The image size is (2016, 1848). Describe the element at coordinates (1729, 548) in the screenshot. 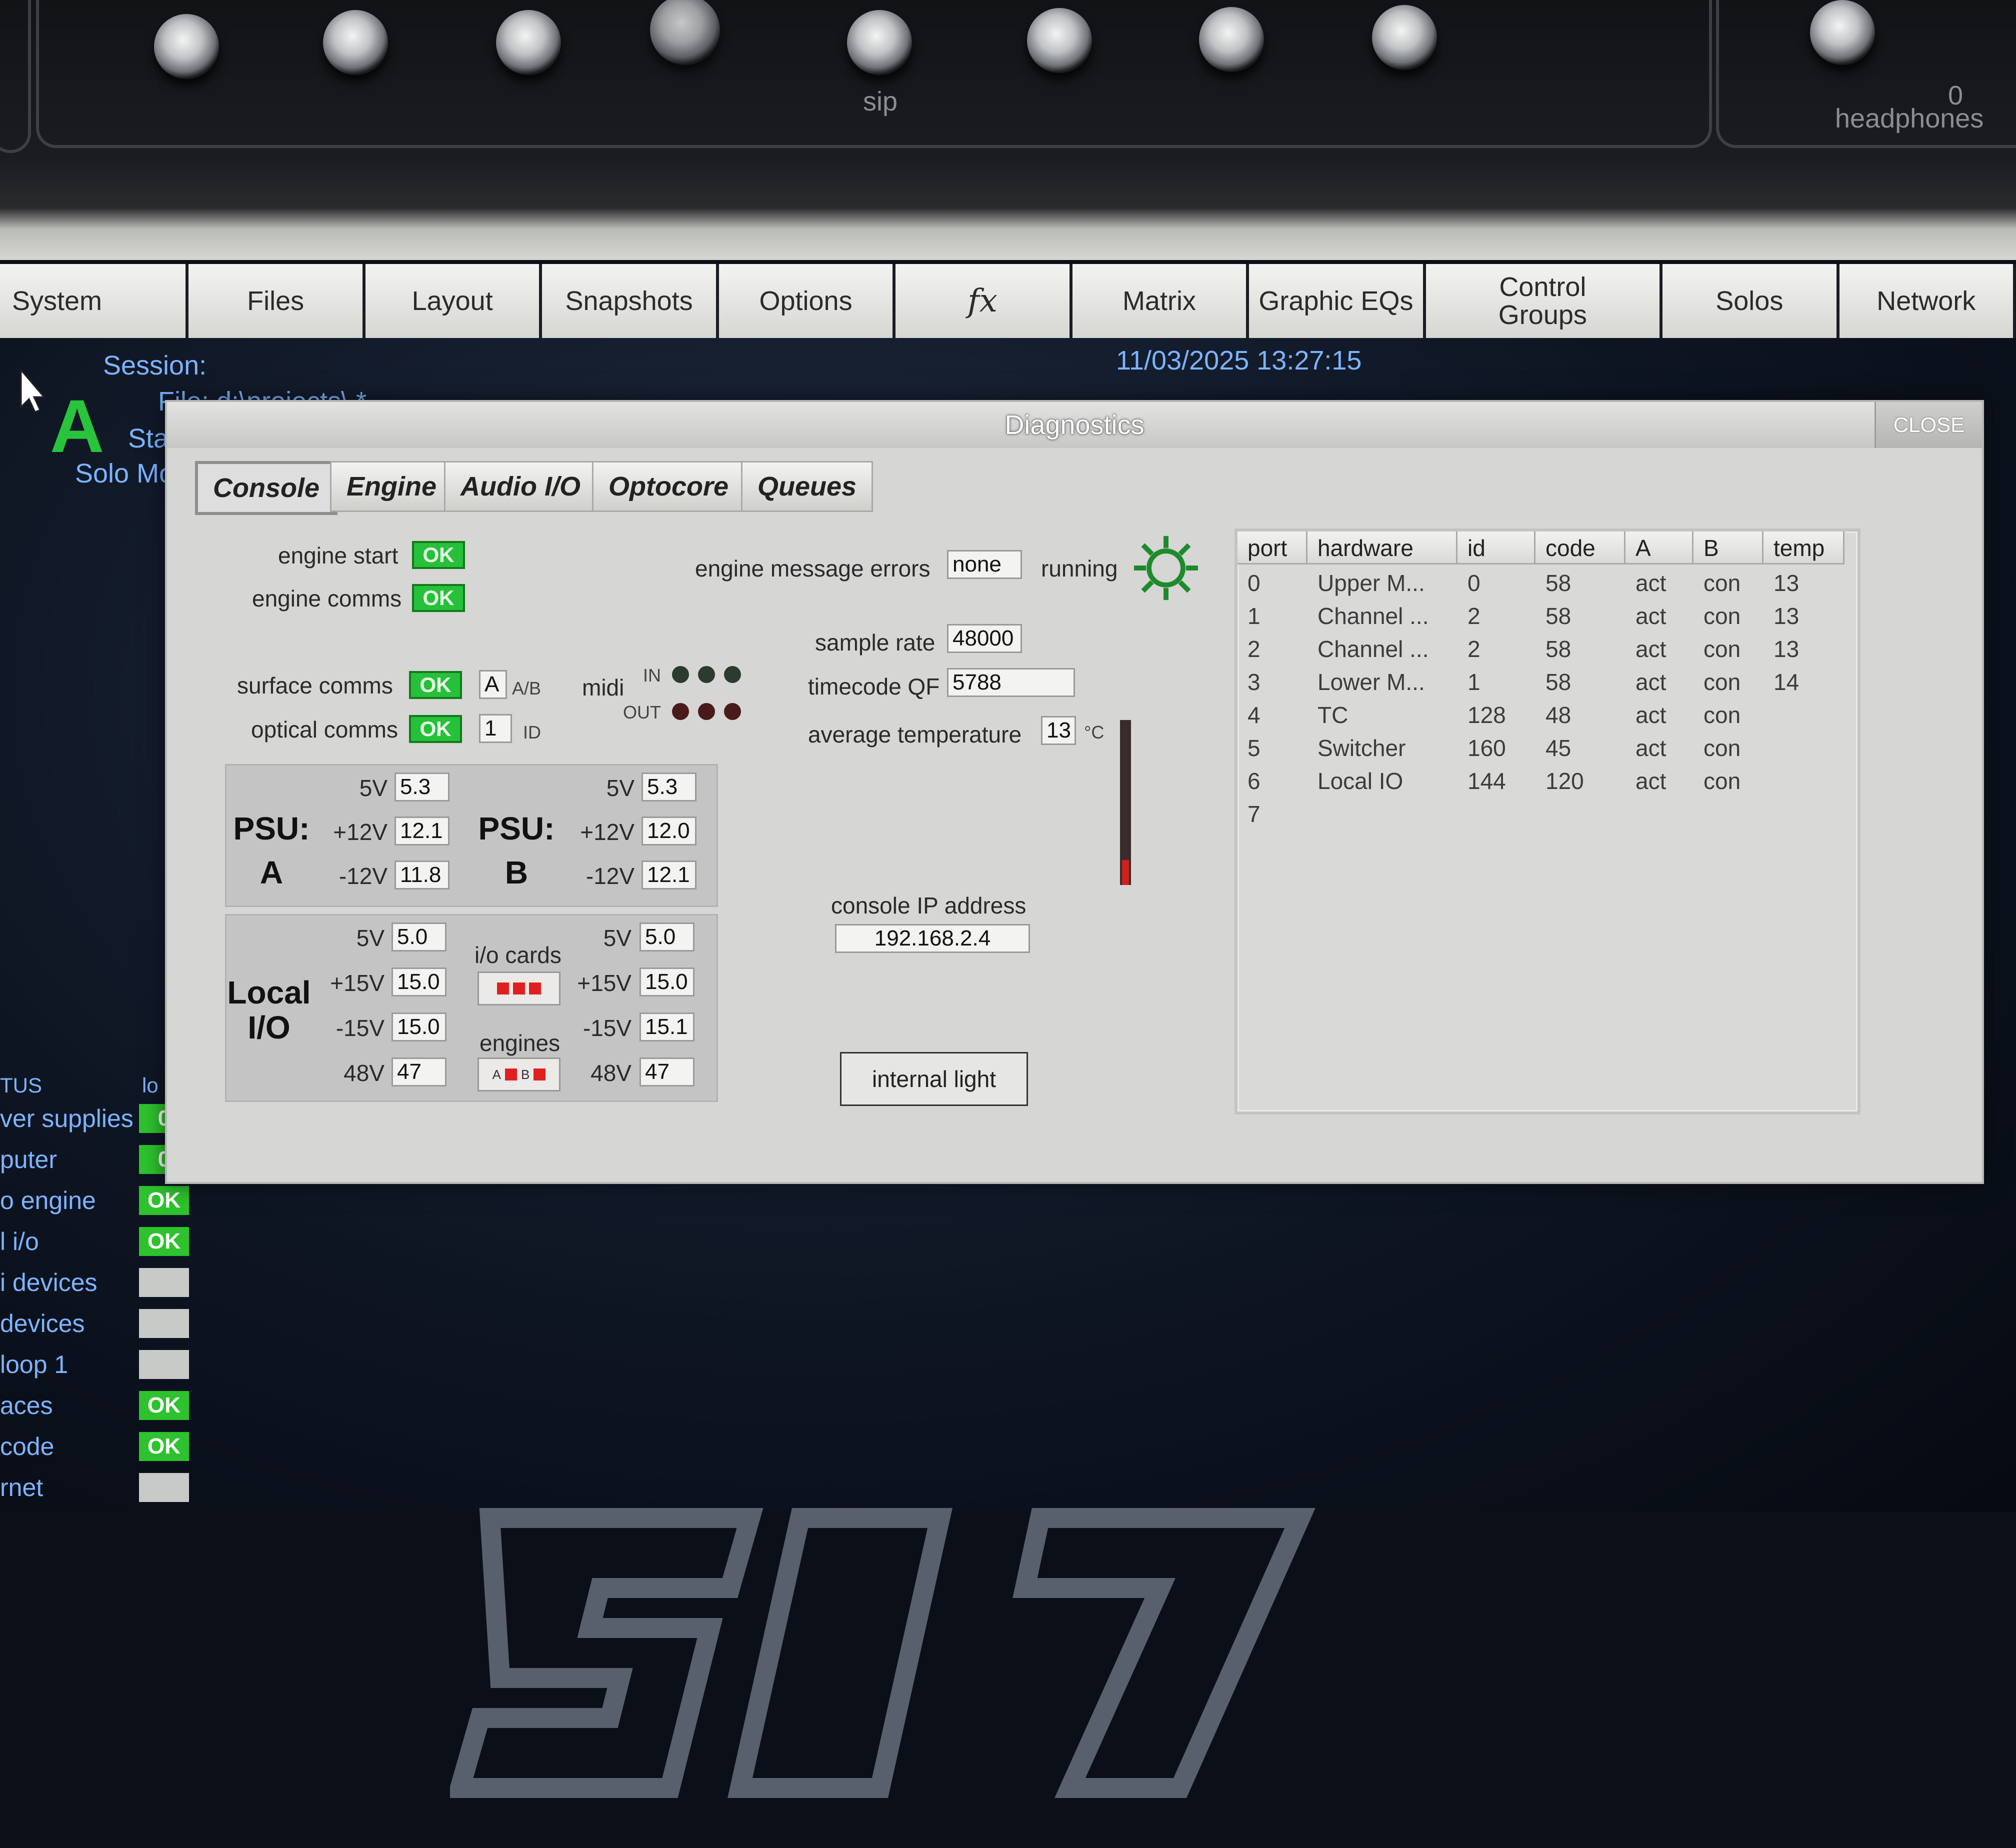

I see `table-header-b: B` at that location.